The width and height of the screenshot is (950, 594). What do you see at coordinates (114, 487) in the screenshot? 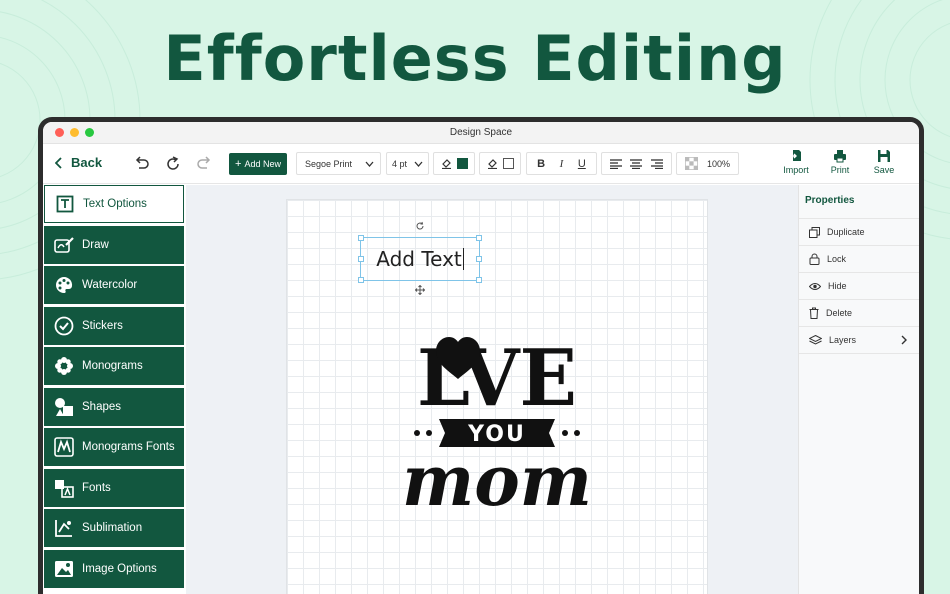
I see `sidebar-item-fonts: Fonts` at bounding box center [114, 487].